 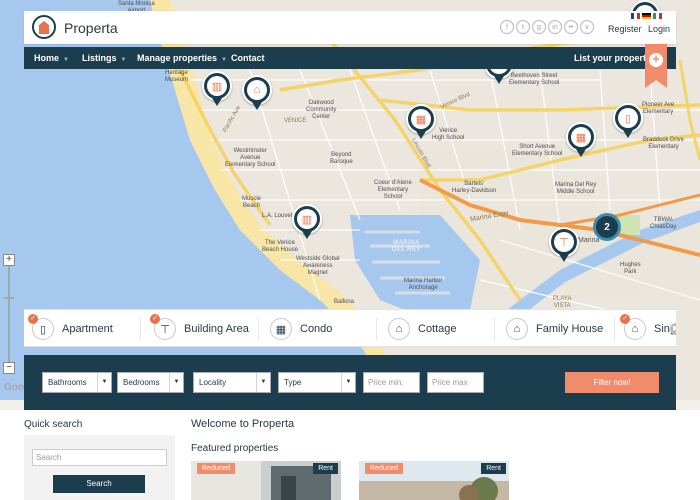 I want to click on map-label-coeur: Coeur d'Alene Elementary School, so click(x=393, y=190).